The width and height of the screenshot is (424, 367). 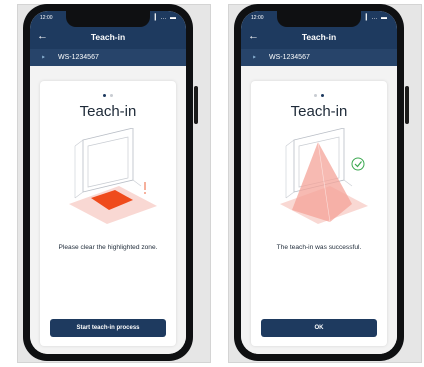 I want to click on door-opening, so click(x=108, y=162).